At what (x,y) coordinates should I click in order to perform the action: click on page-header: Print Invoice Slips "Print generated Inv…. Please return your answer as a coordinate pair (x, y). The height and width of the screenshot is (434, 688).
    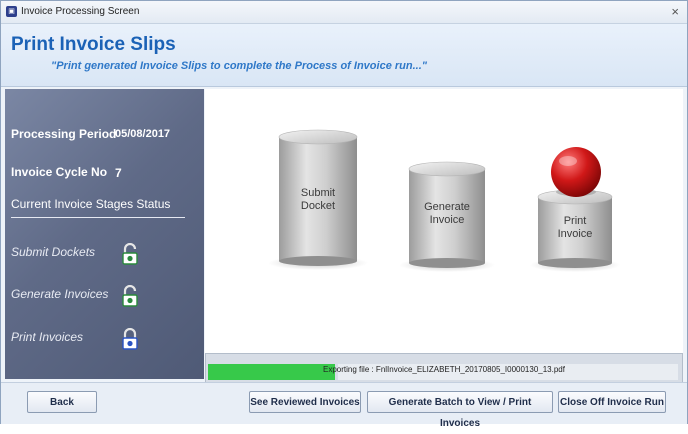
    Looking at the image, I should click on (344, 55).